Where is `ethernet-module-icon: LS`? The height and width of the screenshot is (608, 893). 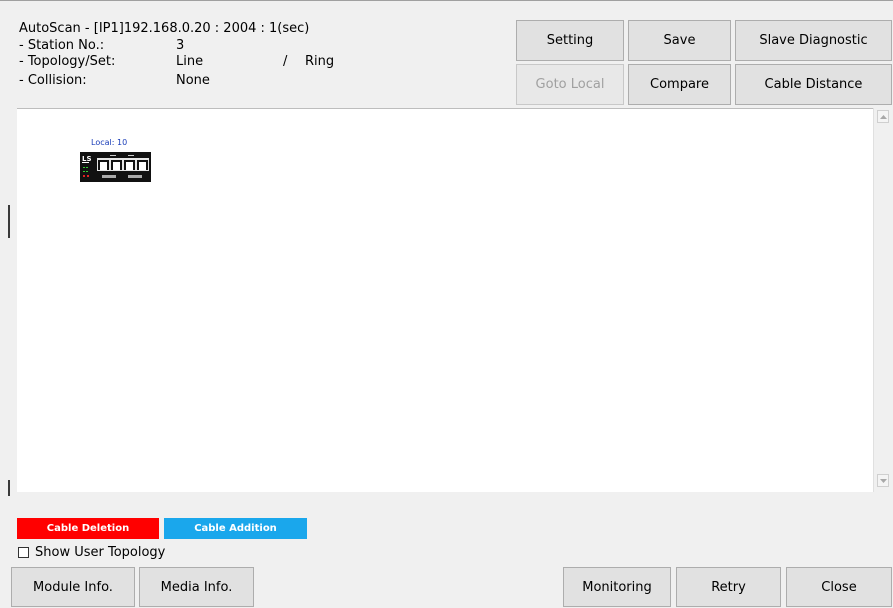 ethernet-module-icon: LS is located at coordinates (115, 167).